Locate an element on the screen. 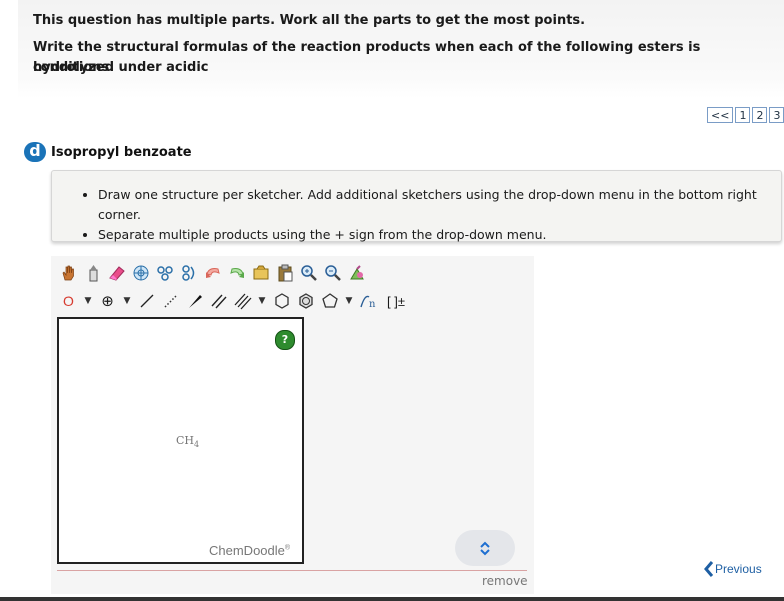 This screenshot has width=784, height=601. pager-page-3: 3 is located at coordinates (776, 115).